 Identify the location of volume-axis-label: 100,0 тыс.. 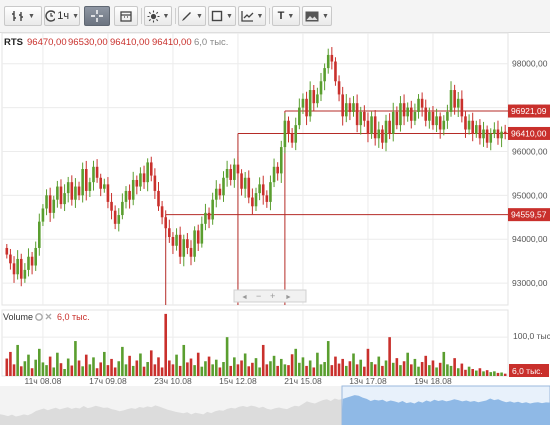
(531, 336).